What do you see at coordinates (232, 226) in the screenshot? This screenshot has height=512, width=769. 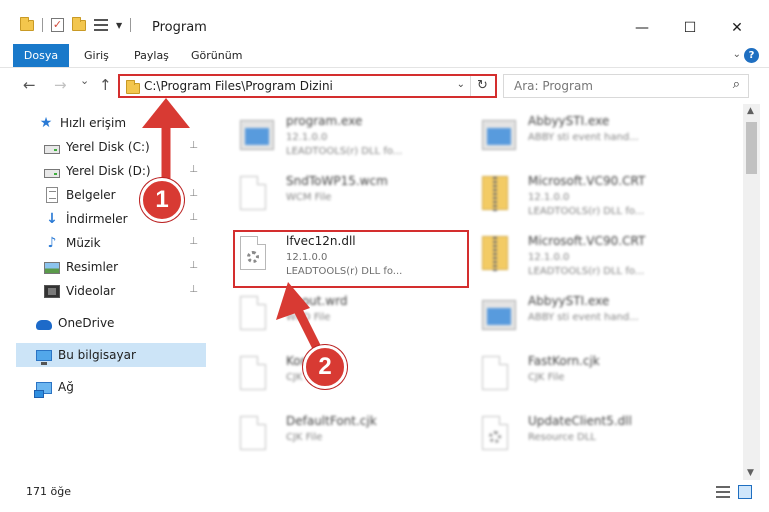 I see `callout-arrows` at bounding box center [232, 226].